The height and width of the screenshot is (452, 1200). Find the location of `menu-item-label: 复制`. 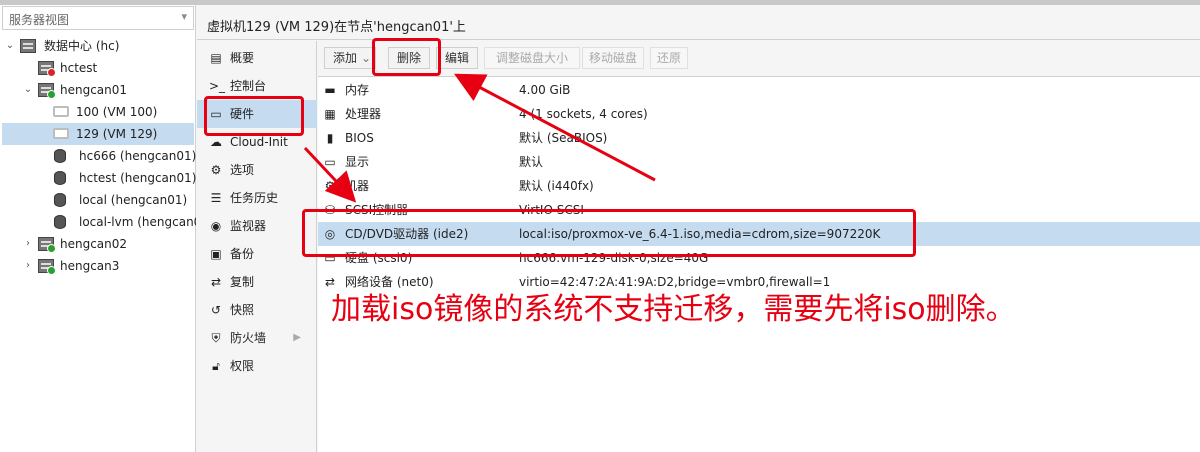

menu-item-label: 复制 is located at coordinates (242, 282).